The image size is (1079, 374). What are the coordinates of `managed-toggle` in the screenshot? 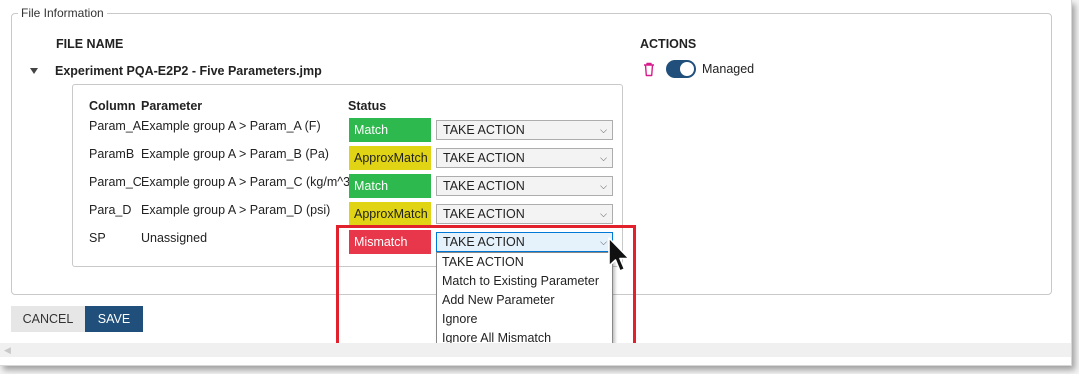 It's located at (681, 69).